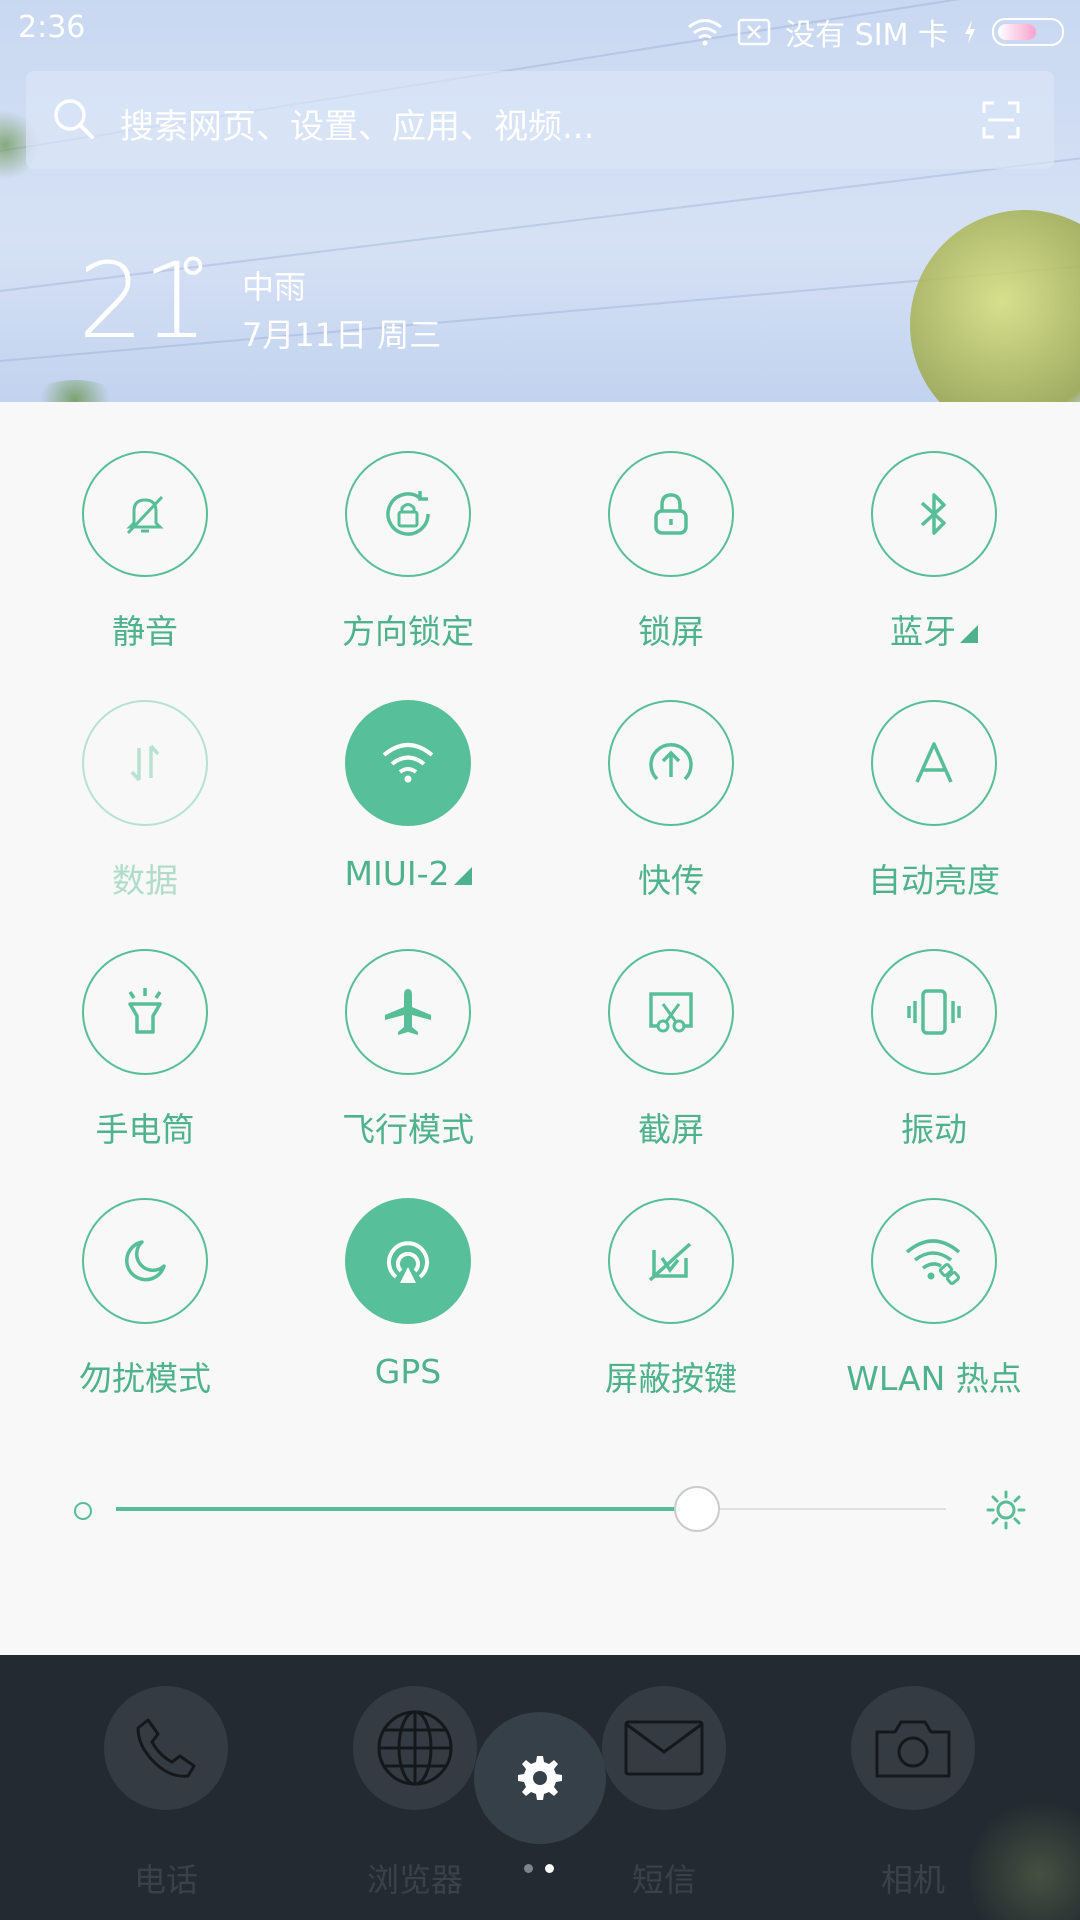 This screenshot has width=1080, height=1920. What do you see at coordinates (539, 1868) in the screenshot?
I see `page-indicator` at bounding box center [539, 1868].